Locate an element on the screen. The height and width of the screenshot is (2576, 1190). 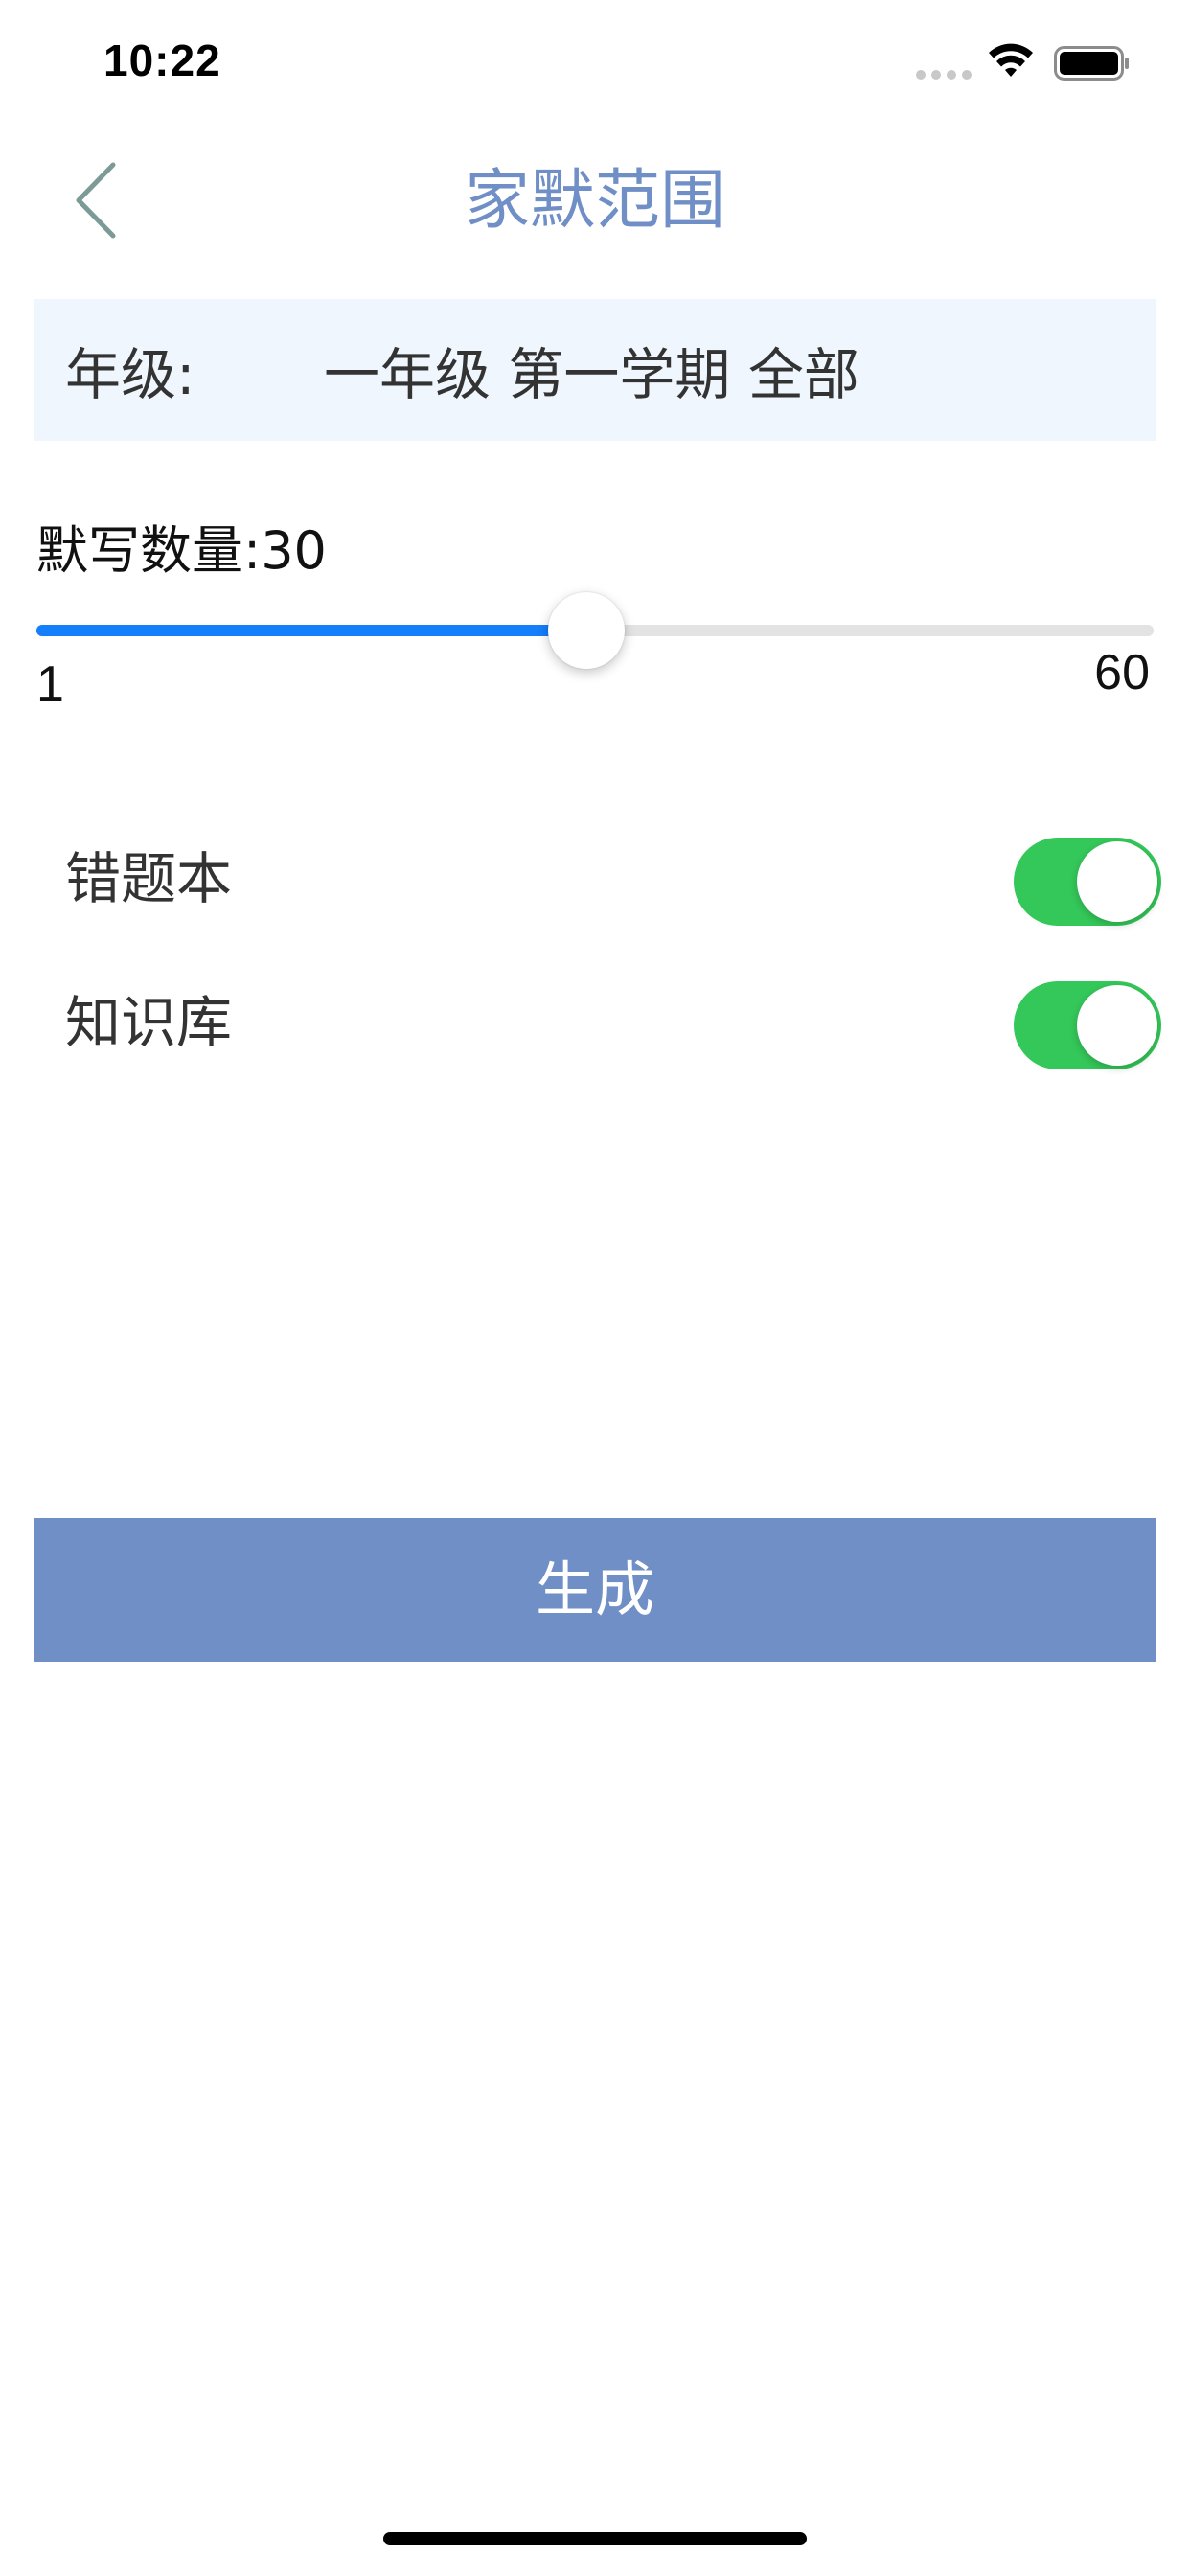
page-title: 家默范围 is located at coordinates (594, 201).